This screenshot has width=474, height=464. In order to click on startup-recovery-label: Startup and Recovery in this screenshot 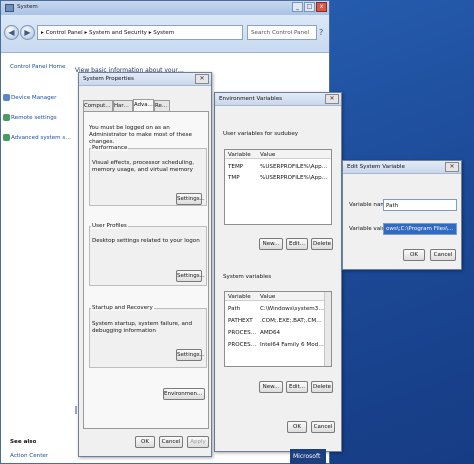, I will do `click(122, 308)`.